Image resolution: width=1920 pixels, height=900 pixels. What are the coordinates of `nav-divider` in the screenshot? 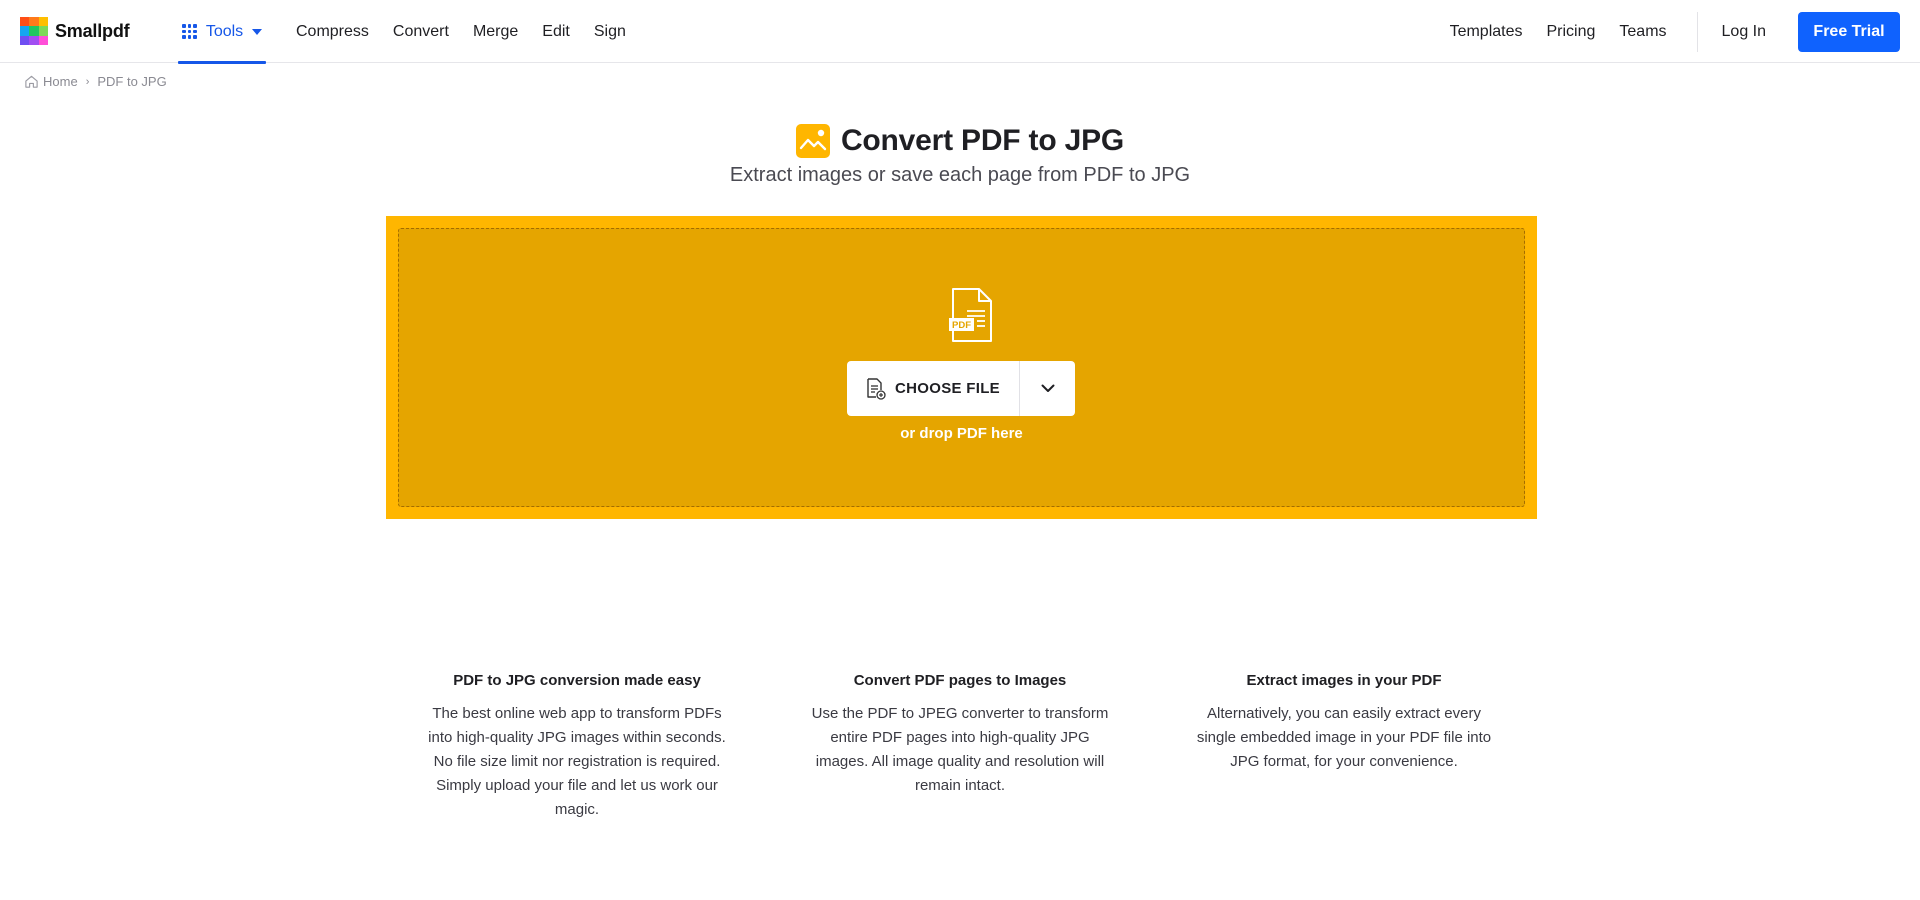 It's located at (1697, 31).